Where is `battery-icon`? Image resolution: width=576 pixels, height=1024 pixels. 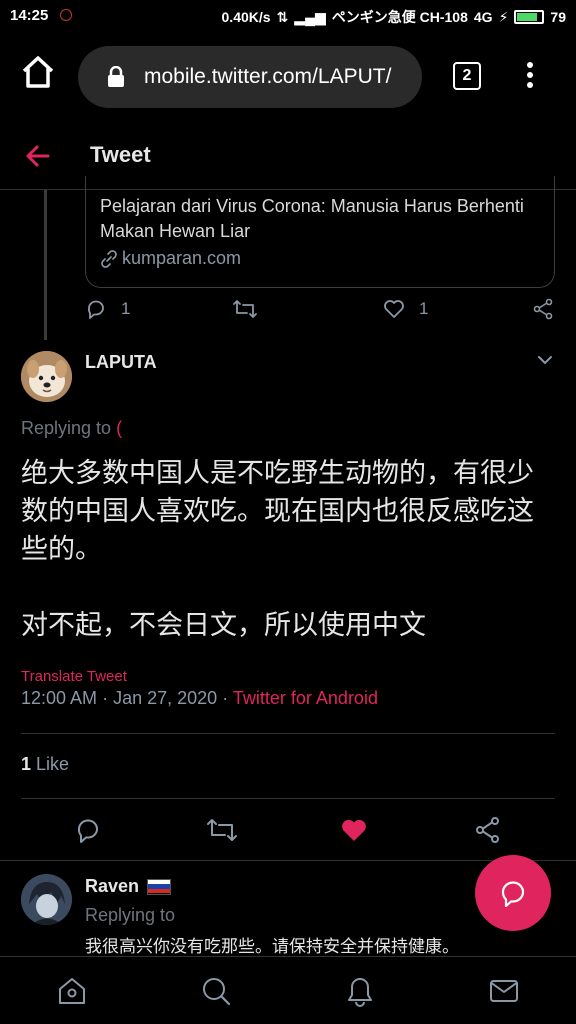
battery-icon is located at coordinates (529, 17).